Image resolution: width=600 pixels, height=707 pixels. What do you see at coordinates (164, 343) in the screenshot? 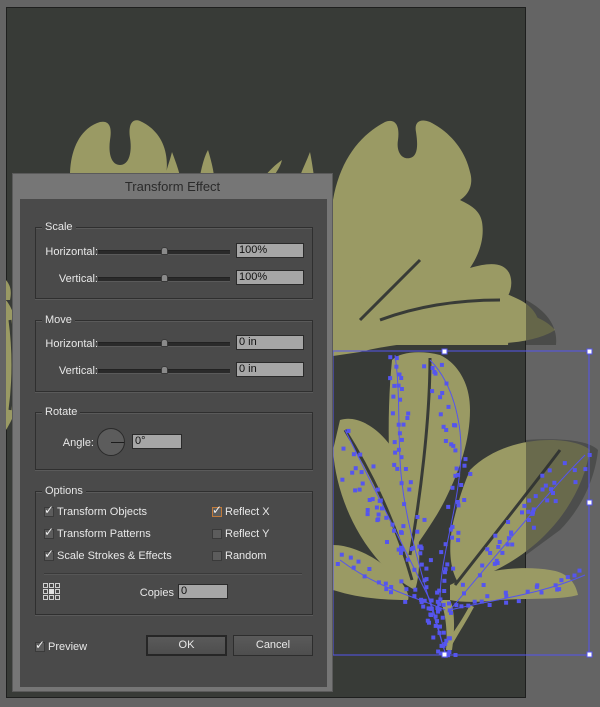
I see `move-horizontal-slider` at bounding box center [164, 343].